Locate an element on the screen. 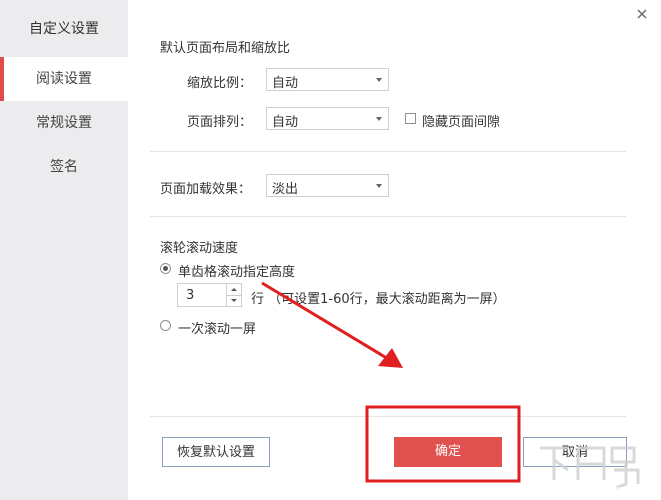 This screenshot has height=500, width=661. load-effect-select-value: 淡出 is located at coordinates (285, 189).